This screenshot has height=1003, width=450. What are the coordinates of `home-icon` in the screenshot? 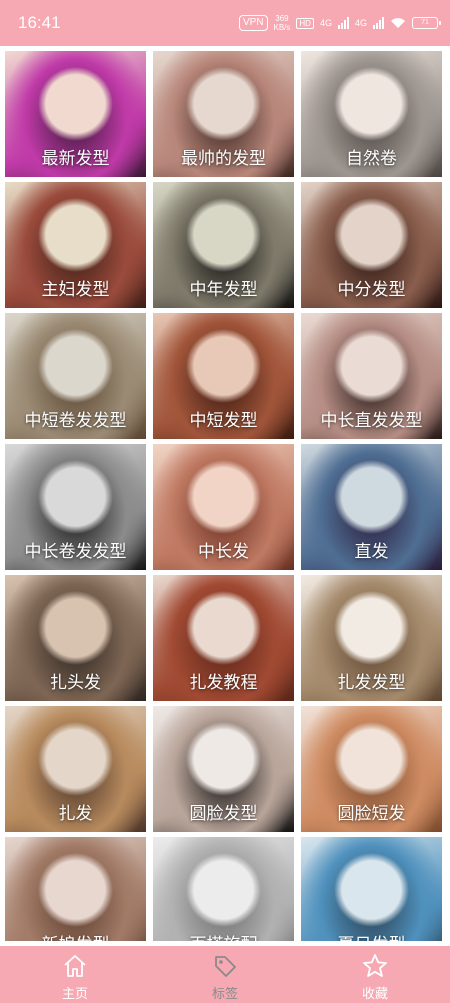 It's located at (75, 966).